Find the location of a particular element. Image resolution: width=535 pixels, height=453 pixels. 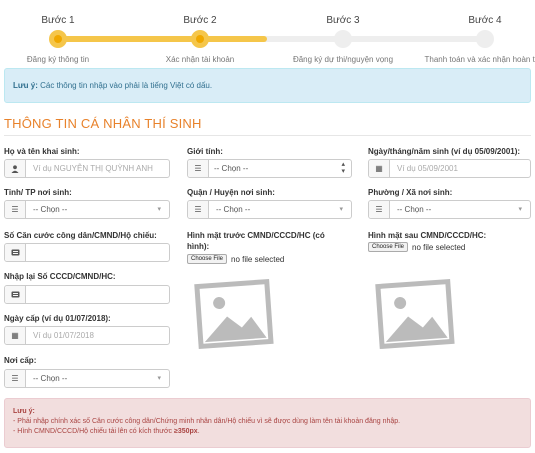

fullname-input: Ví dụ NGUYỄN THỊ QUỲNH ANH is located at coordinates (87, 168).